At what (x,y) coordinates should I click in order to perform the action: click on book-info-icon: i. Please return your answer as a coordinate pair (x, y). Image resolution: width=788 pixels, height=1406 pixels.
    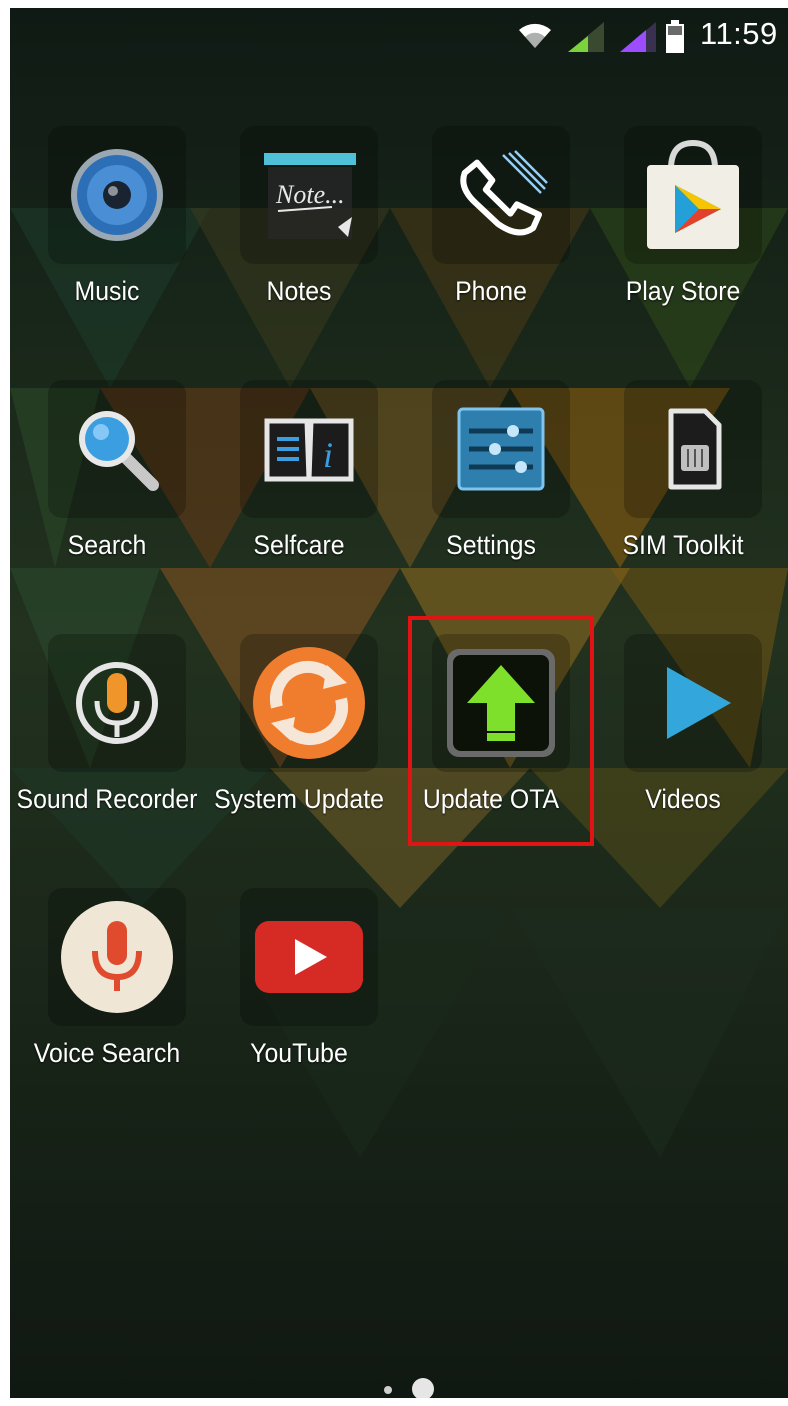
    Looking at the image, I should click on (309, 449).